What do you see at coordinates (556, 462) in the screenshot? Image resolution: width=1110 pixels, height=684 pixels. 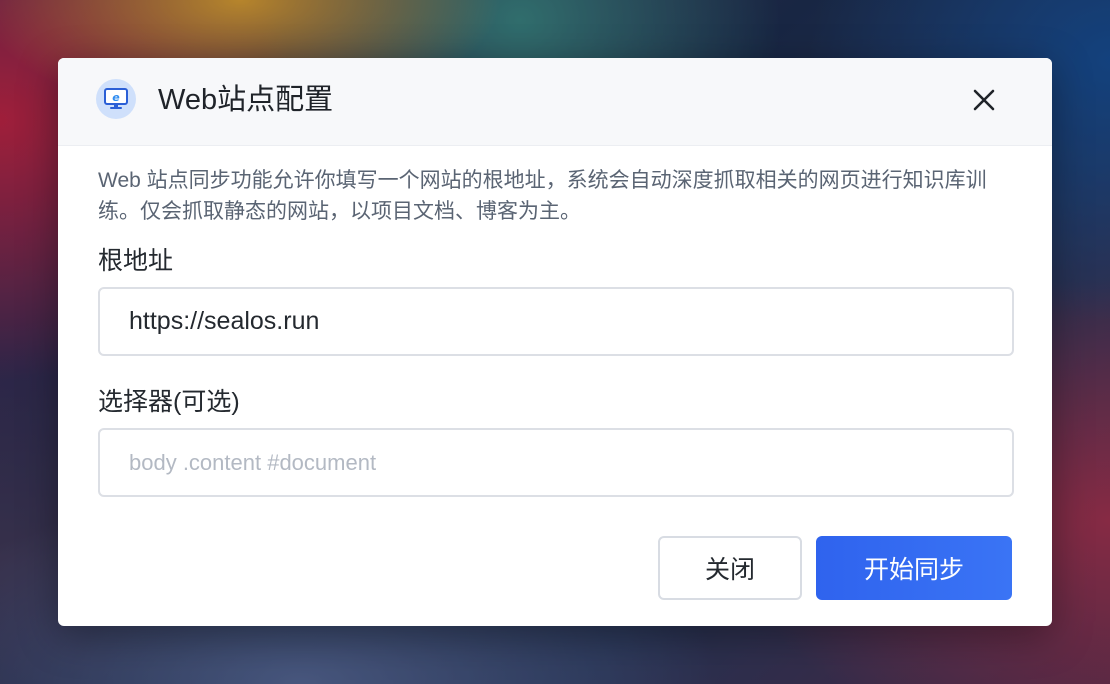 I see `selector-input` at bounding box center [556, 462].